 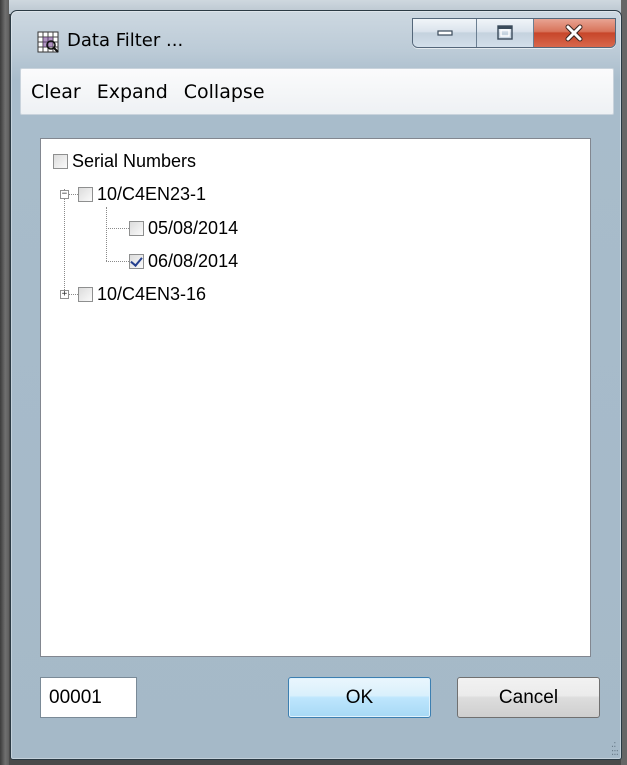 I want to click on tree-leaf-label: 06/08/2014, so click(x=193, y=260).